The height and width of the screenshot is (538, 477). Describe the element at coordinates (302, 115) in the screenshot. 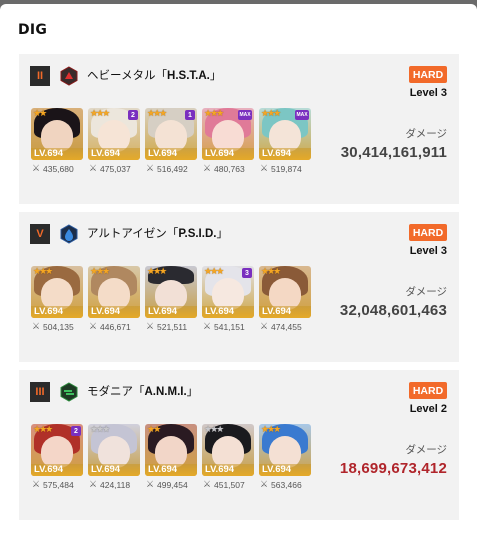

I see `bond-badge: MAX` at that location.